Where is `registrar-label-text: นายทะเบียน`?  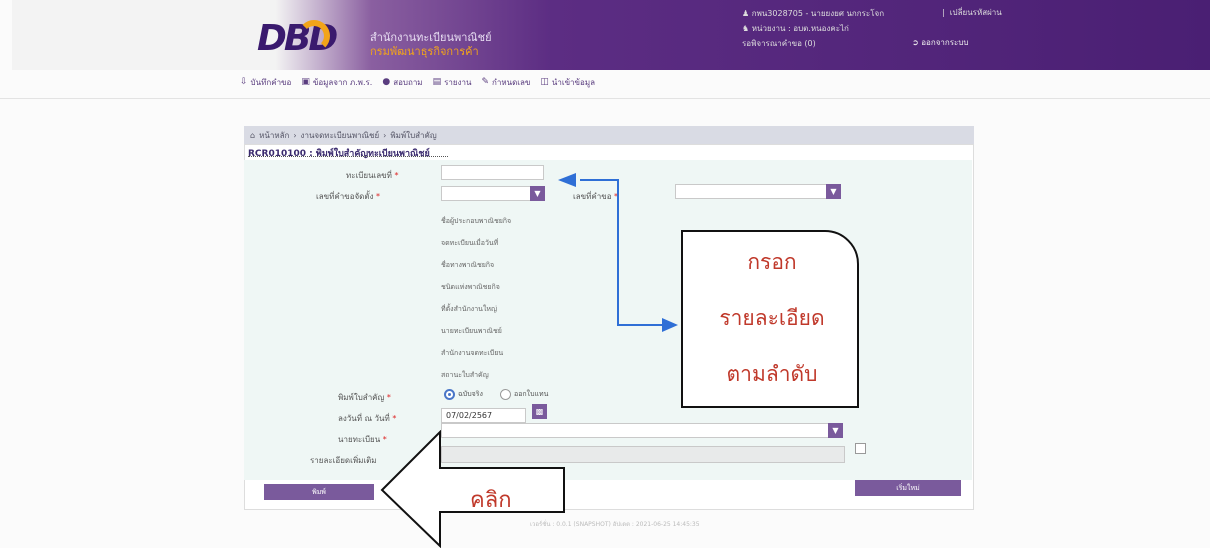
registrar-label-text: นายทะเบียน is located at coordinates (359, 439).